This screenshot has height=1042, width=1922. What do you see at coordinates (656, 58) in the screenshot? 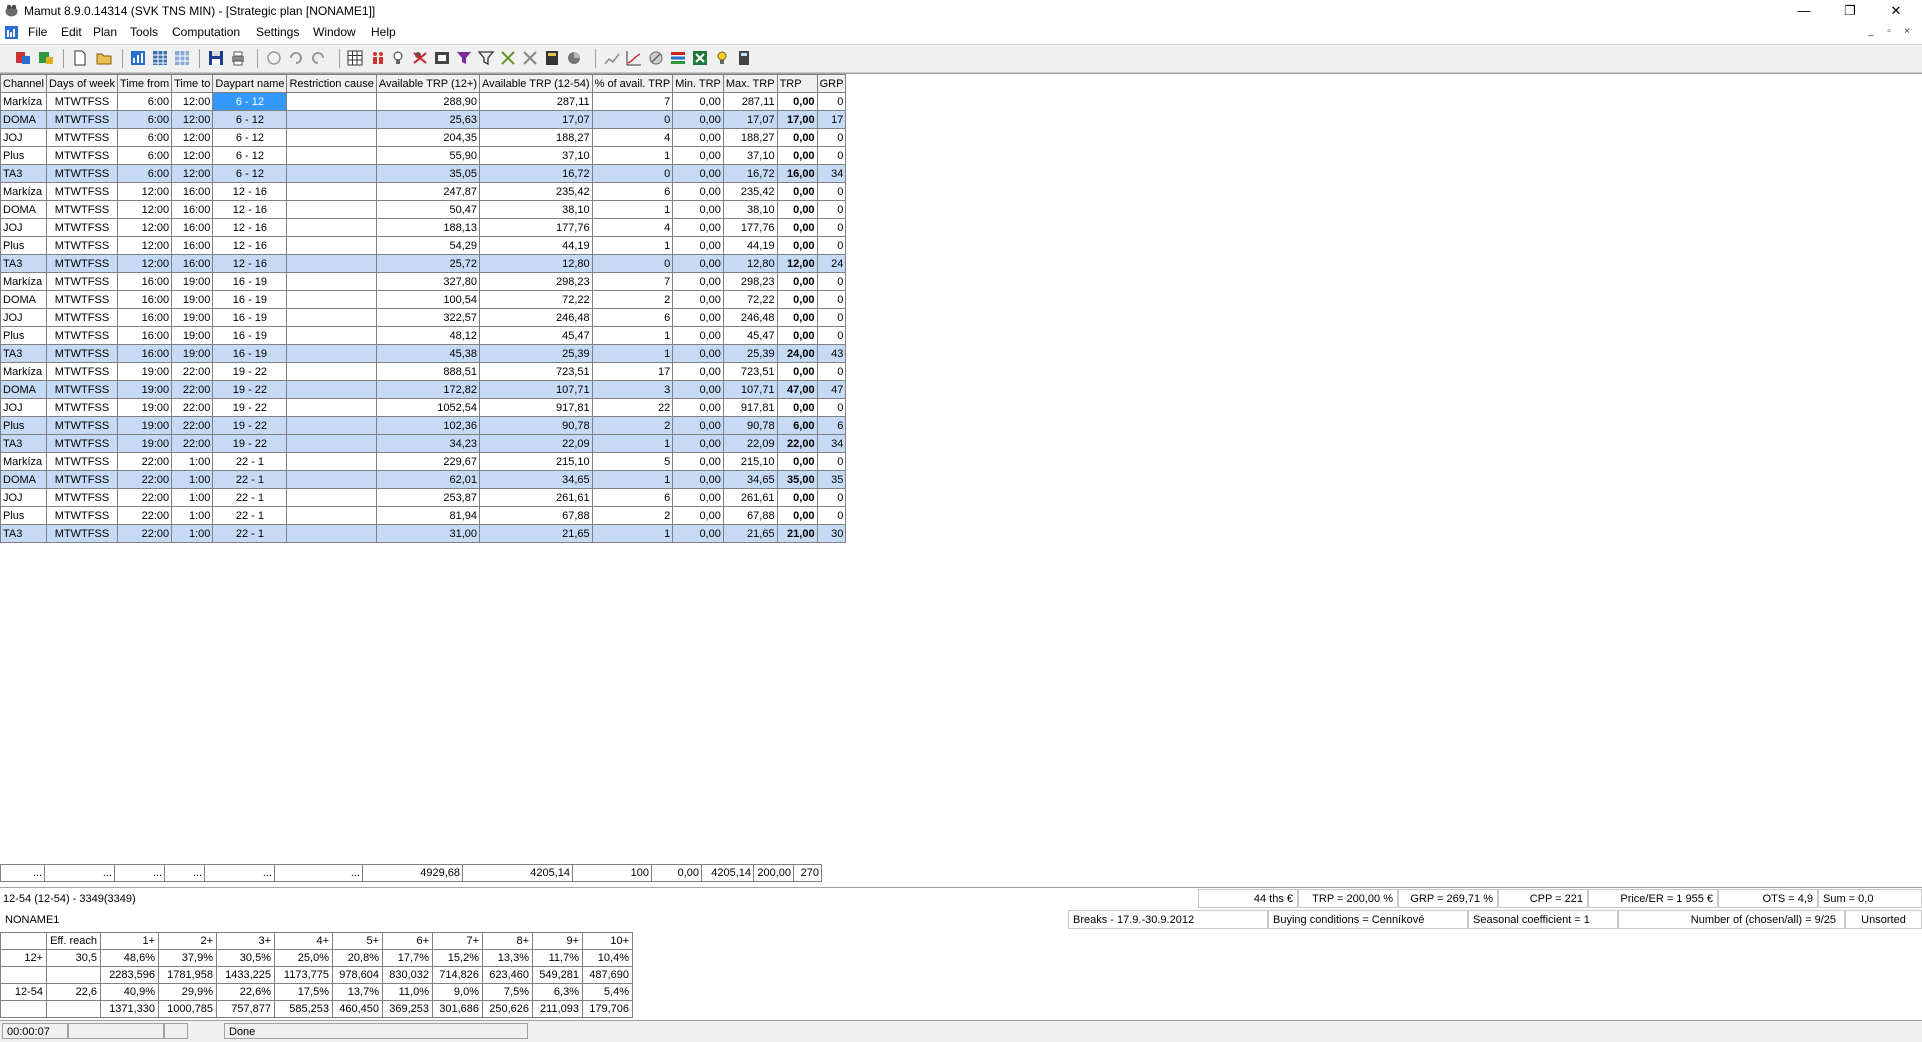
I see `optimize-icon` at bounding box center [656, 58].